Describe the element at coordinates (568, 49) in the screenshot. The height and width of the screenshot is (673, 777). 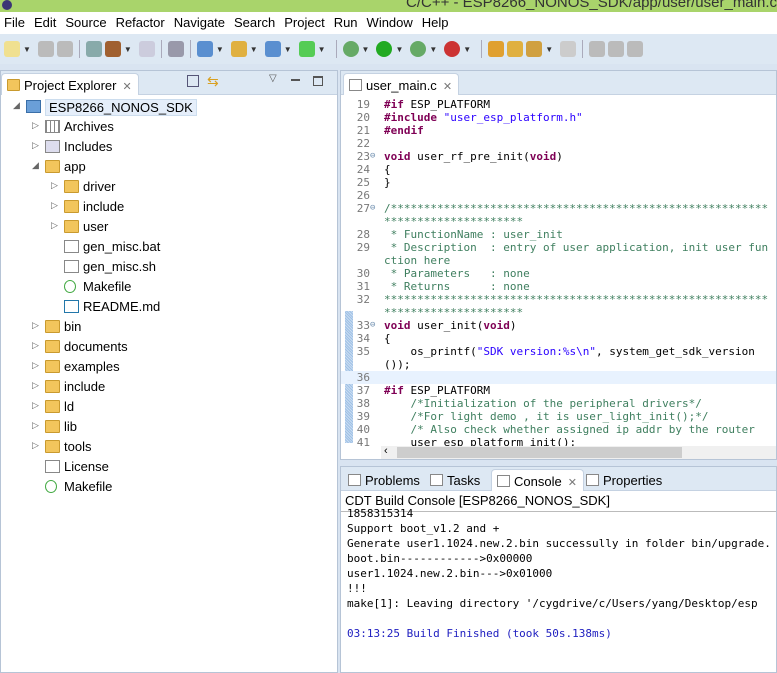
I see `annotation-icon` at that location.